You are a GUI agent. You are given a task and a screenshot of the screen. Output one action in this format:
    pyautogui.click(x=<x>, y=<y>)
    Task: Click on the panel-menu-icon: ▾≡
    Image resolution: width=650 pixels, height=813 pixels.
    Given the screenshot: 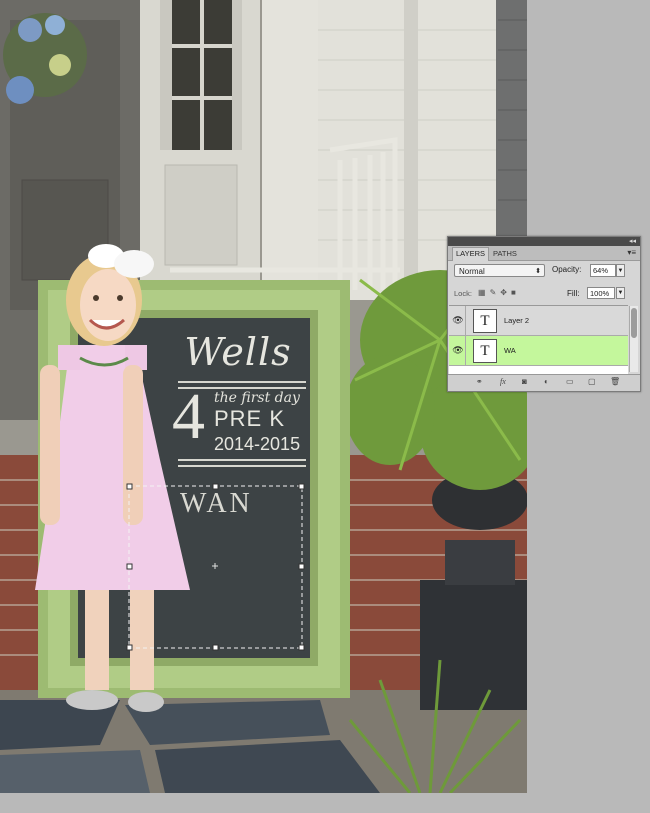 What is the action you would take?
    pyautogui.click(x=631, y=252)
    